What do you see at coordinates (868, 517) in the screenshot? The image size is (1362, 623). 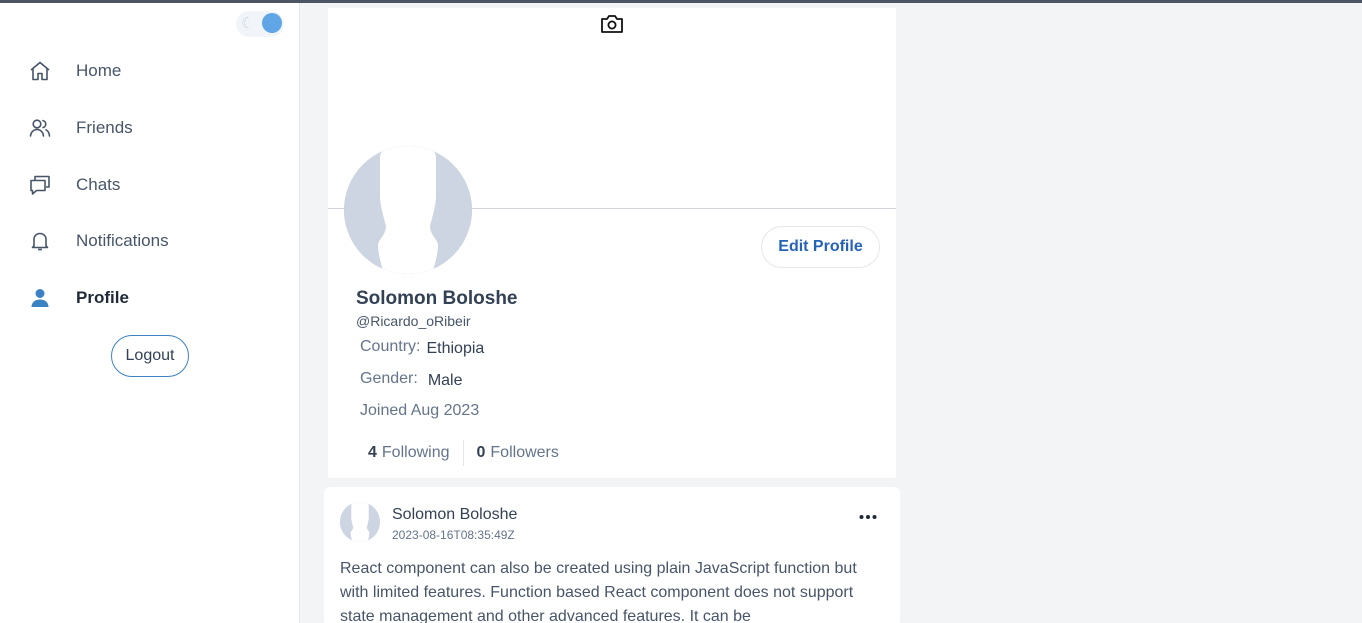 I see `more-options-icon` at bounding box center [868, 517].